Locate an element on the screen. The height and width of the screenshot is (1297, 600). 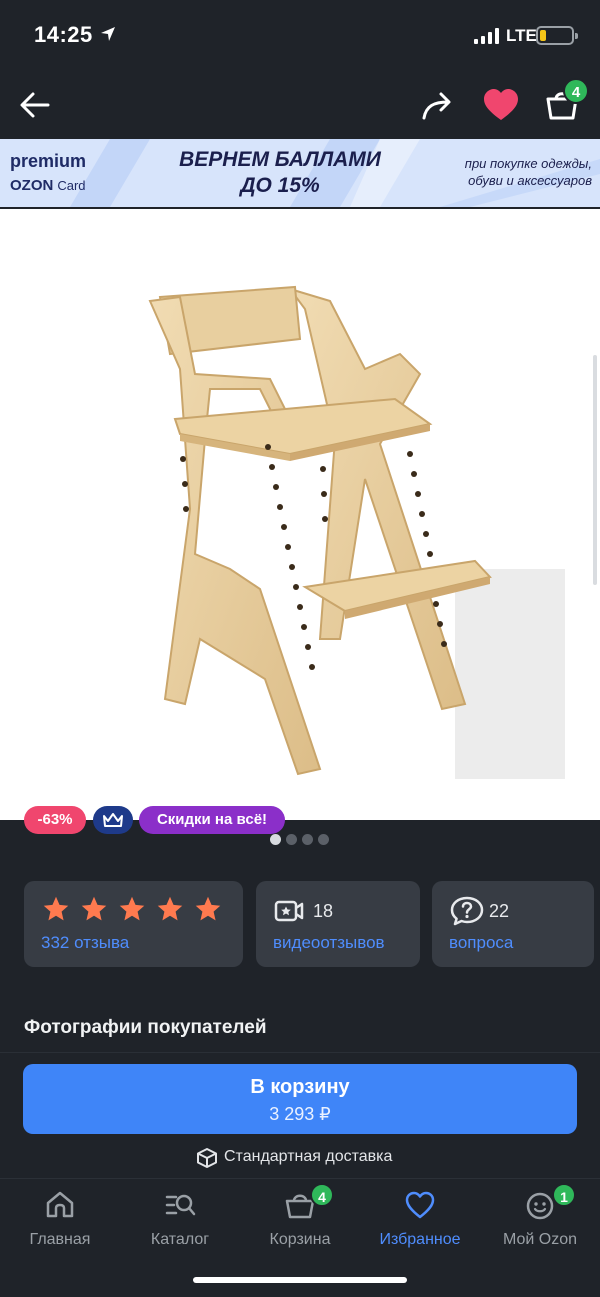
nav-catalog: Каталог is located at coordinates (180, 1219).